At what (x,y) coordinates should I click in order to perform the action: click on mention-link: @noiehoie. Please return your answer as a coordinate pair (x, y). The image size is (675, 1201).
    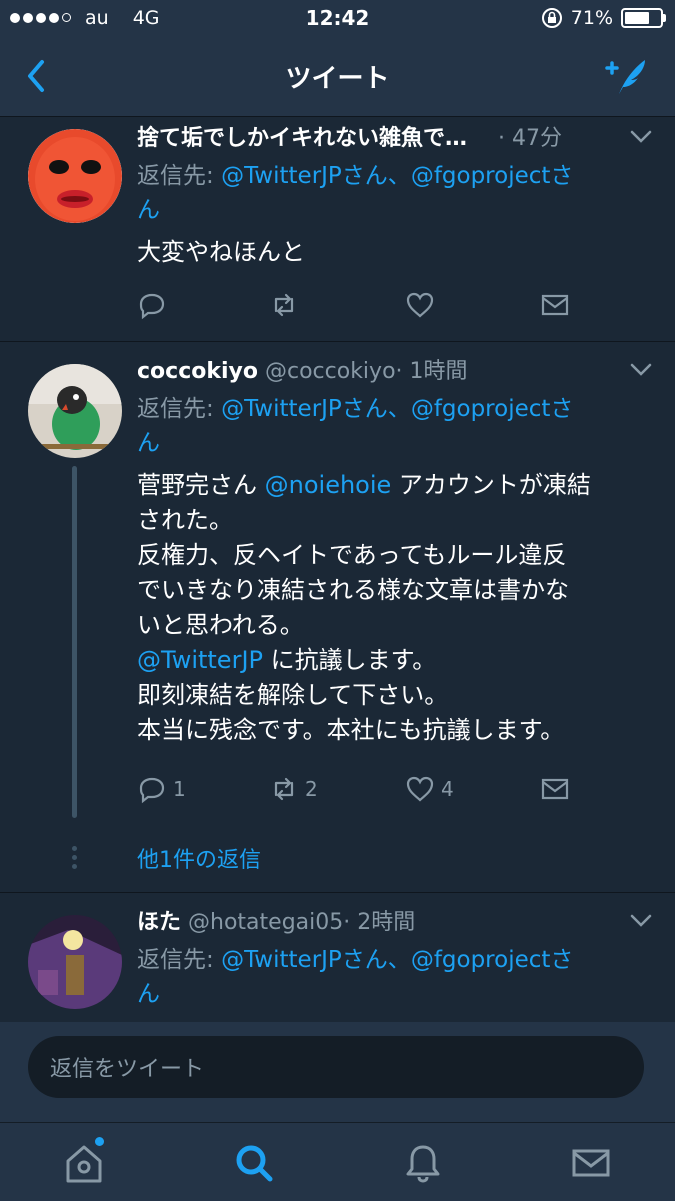
    Looking at the image, I should click on (328, 485).